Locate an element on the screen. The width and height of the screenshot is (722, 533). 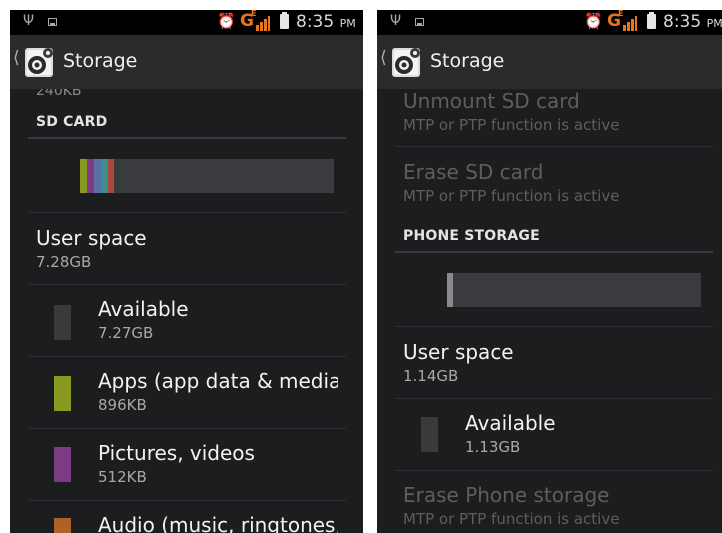
available-item: Available 1.13GB is located at coordinates (585, 434).